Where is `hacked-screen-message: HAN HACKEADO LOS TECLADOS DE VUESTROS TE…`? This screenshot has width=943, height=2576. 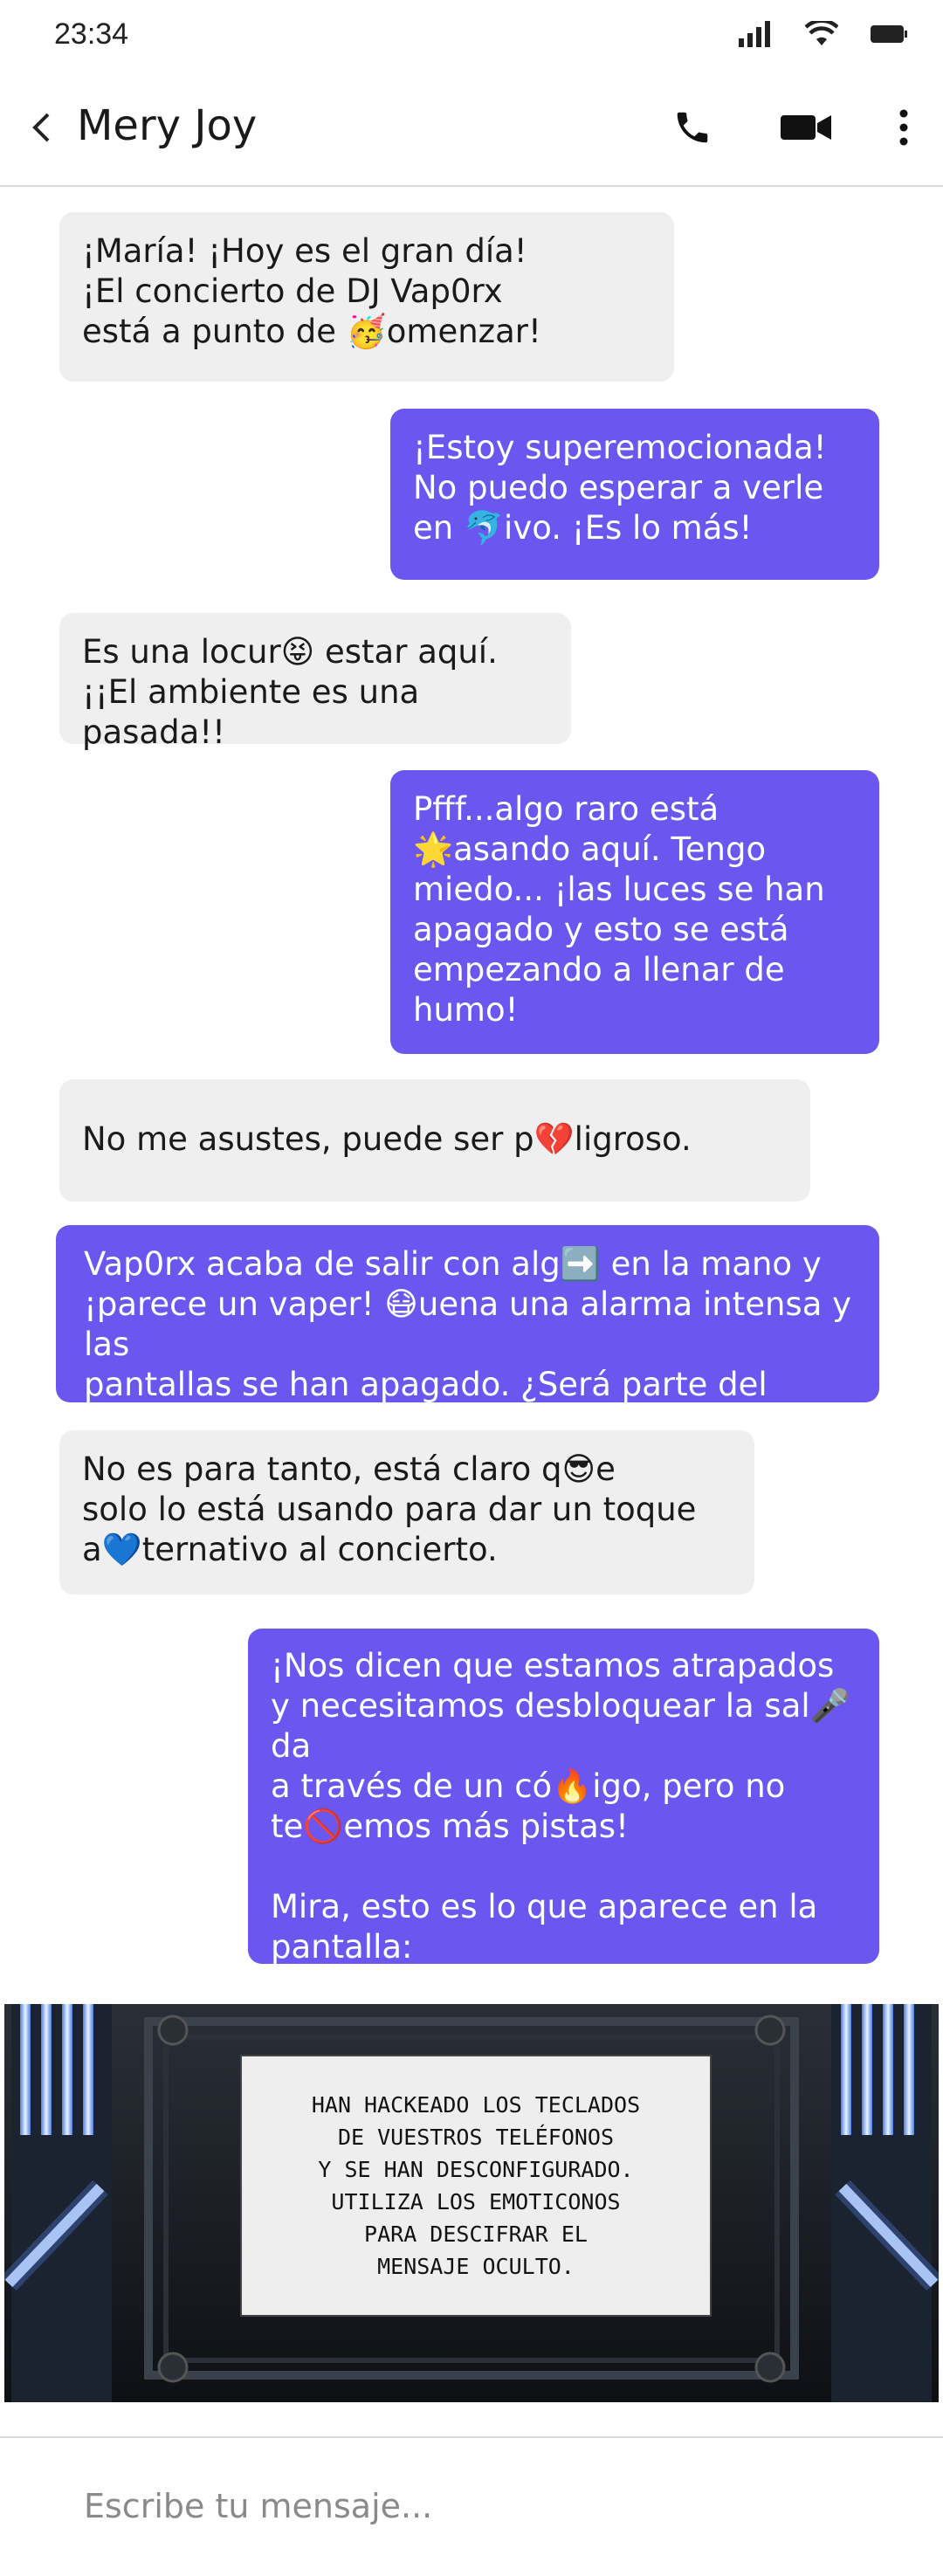 hacked-screen-message: HAN HACKEADO LOS TECLADOS DE VUESTROS TE… is located at coordinates (476, 2186).